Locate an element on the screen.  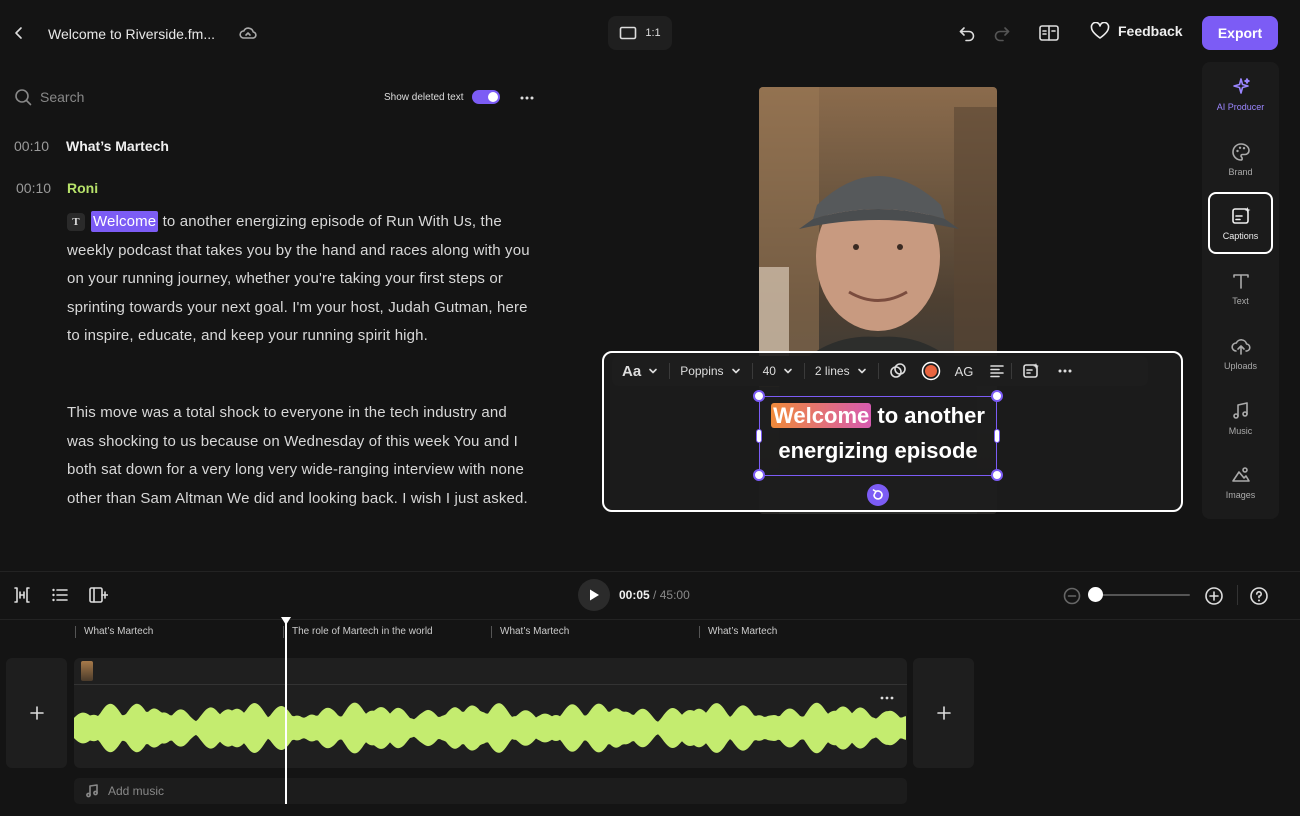
rail-item-text: Text is located at coordinates (1240, 288).